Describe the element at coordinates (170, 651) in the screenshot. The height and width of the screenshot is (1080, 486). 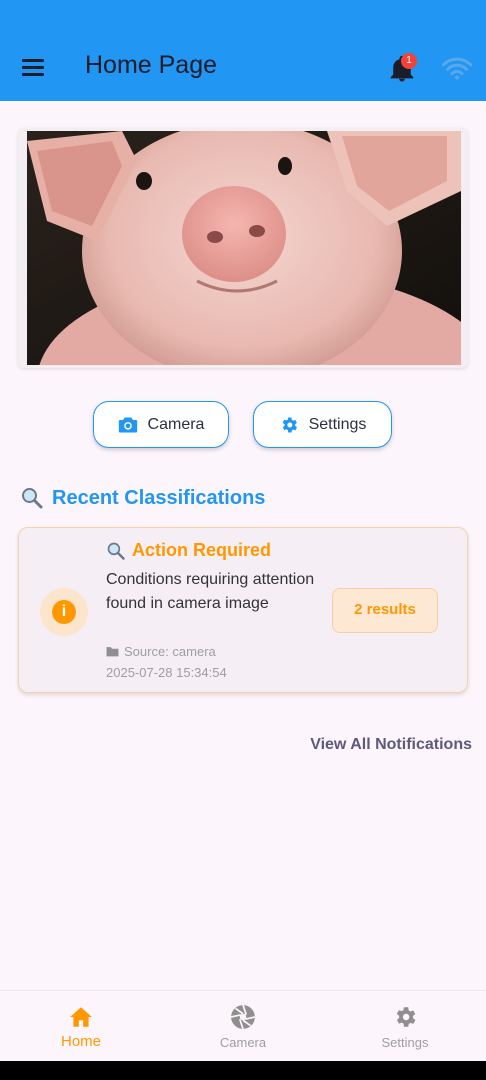
I see `card-source-text: Source: camera` at that location.